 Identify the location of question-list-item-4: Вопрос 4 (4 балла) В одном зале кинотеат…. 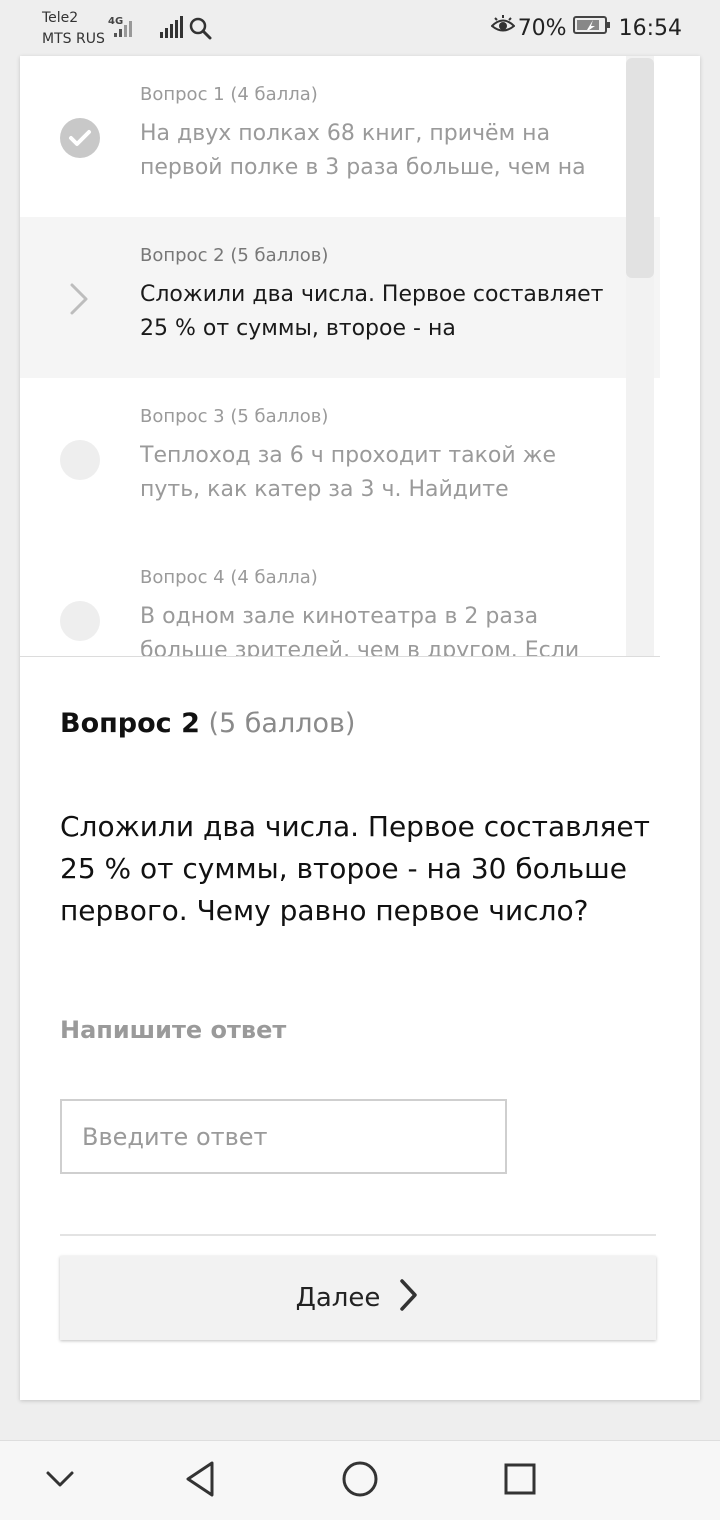
(340, 597).